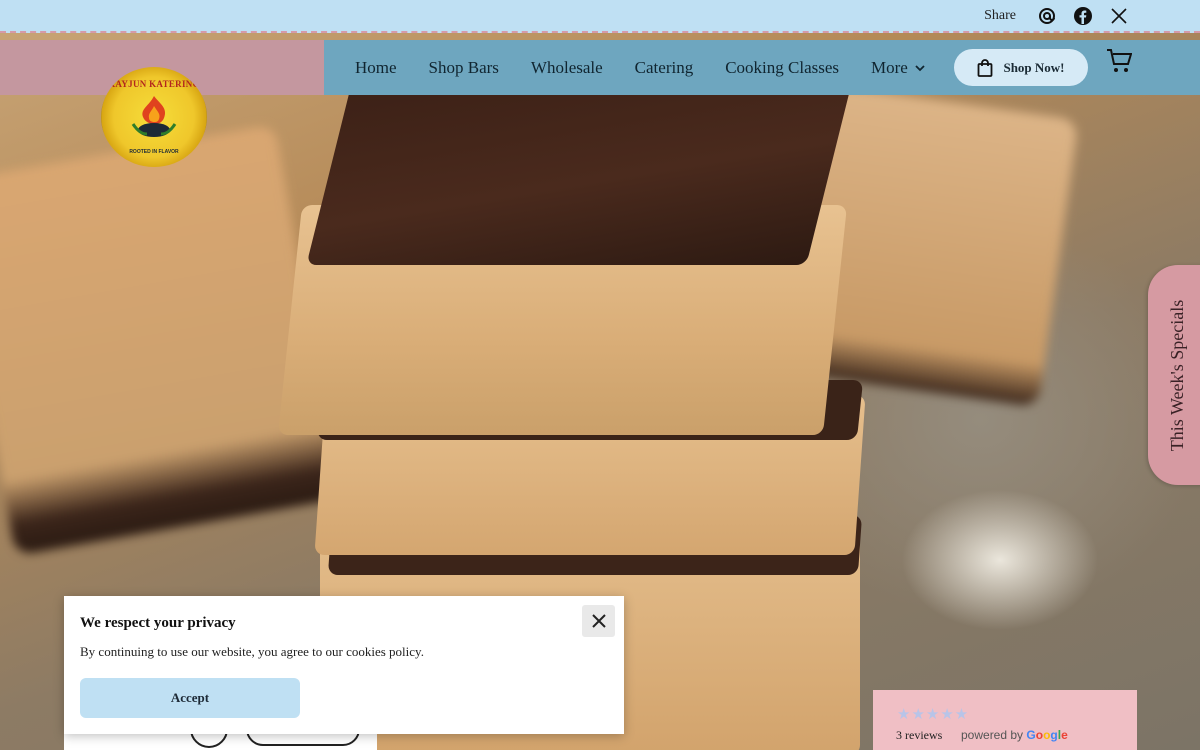 This screenshot has width=1200, height=750. What do you see at coordinates (464, 68) in the screenshot?
I see `nav-item-shop-bars: Shop Bars` at bounding box center [464, 68].